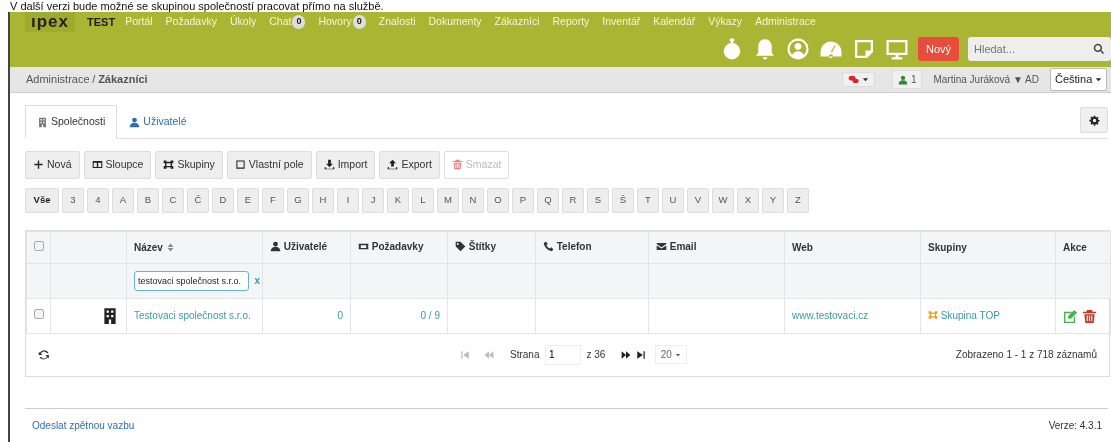 The image size is (1111, 442). Describe the element at coordinates (460, 246) in the screenshot. I see `tag-icon` at that location.